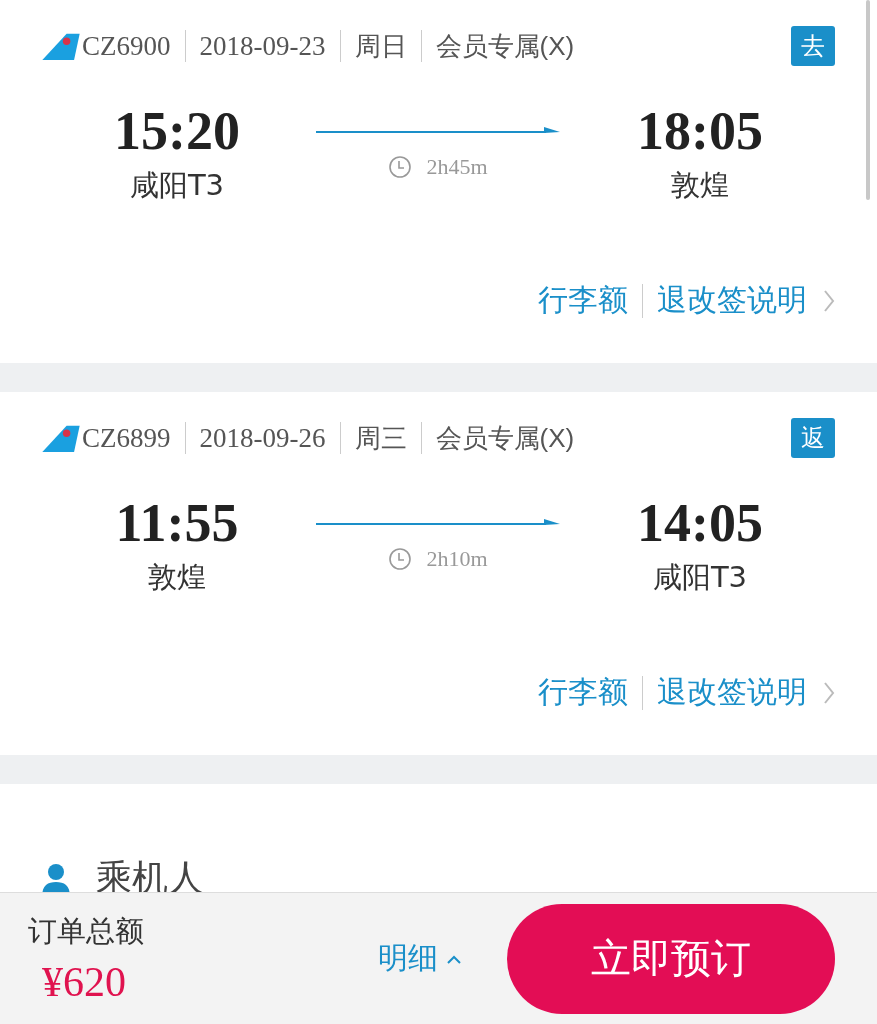 This screenshot has width=877, height=1024. Describe the element at coordinates (700, 523) in the screenshot. I see `arrival-time: 14:05` at that location.